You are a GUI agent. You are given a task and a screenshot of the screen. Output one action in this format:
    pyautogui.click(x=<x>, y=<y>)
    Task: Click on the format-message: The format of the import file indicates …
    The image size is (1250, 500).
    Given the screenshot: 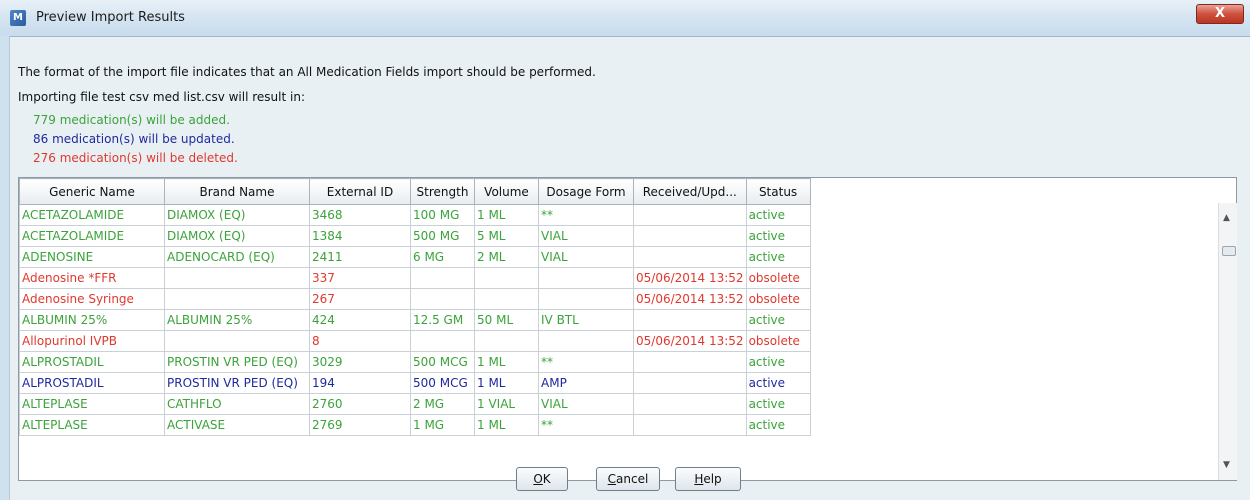 What is the action you would take?
    pyautogui.click(x=307, y=72)
    